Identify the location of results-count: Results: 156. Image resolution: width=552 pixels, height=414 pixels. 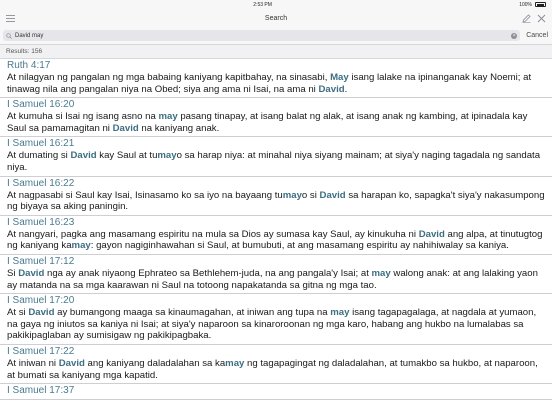
(276, 52).